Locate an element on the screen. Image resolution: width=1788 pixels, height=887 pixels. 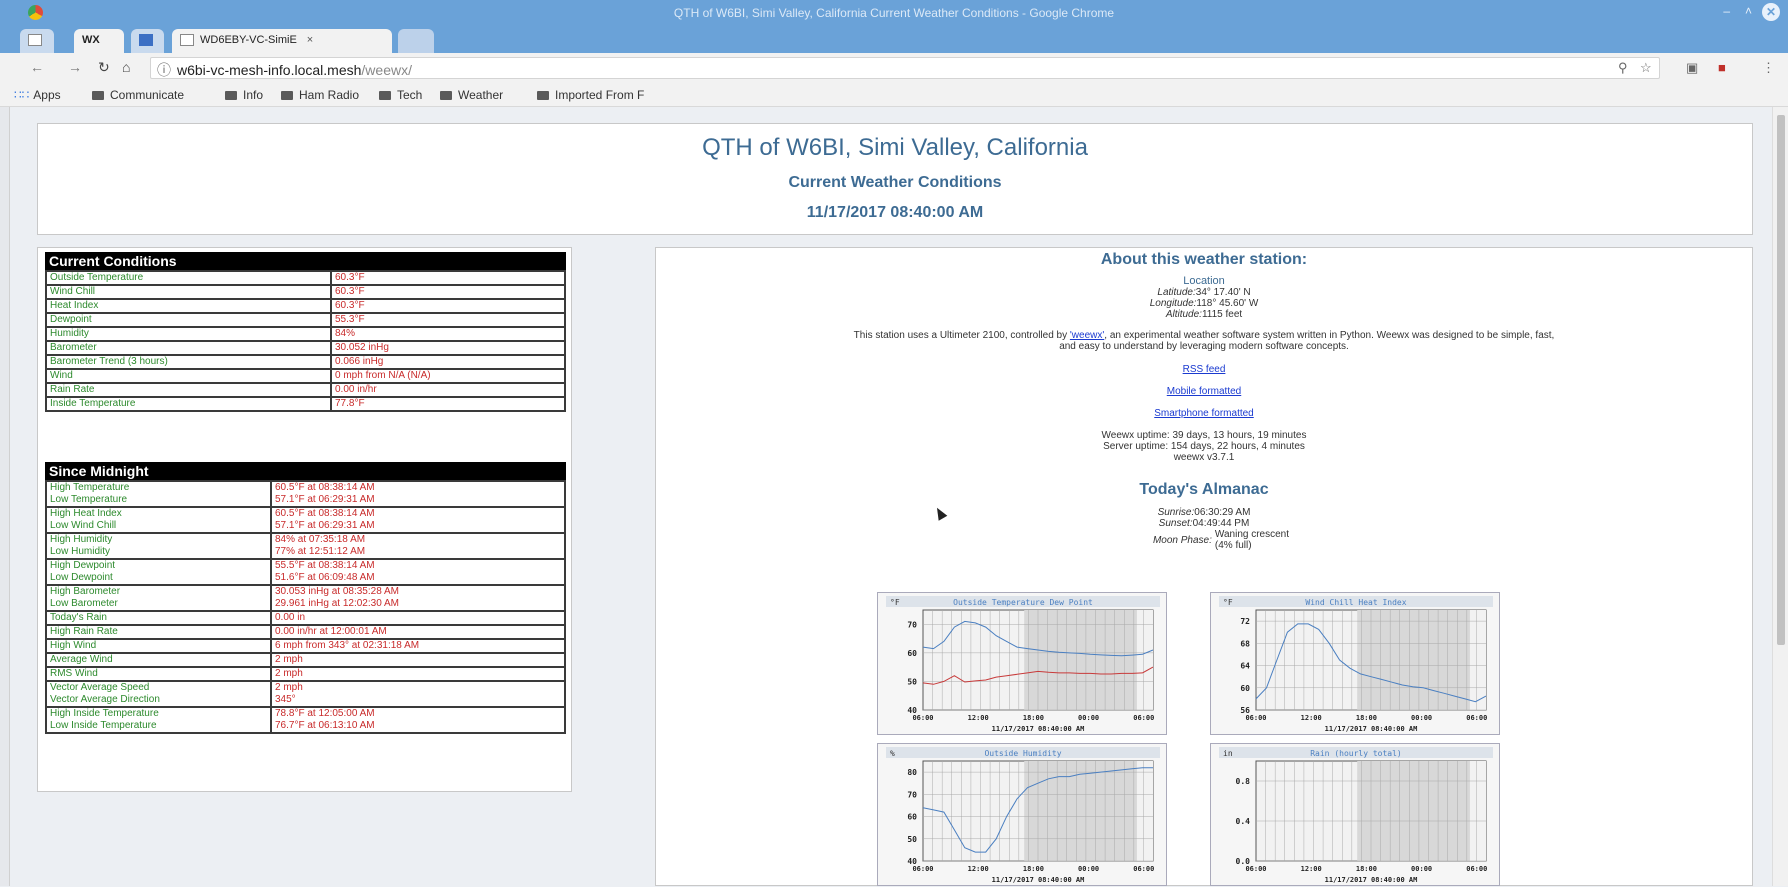
home-icon: ⌂ is located at coordinates (126, 67).